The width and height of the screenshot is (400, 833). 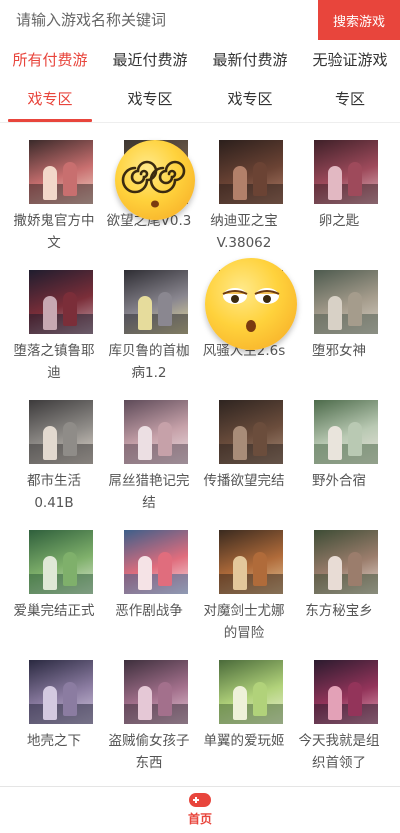 What do you see at coordinates (149, 752) in the screenshot?
I see `game-title: 盗贼偷女孩子东西` at bounding box center [149, 752].